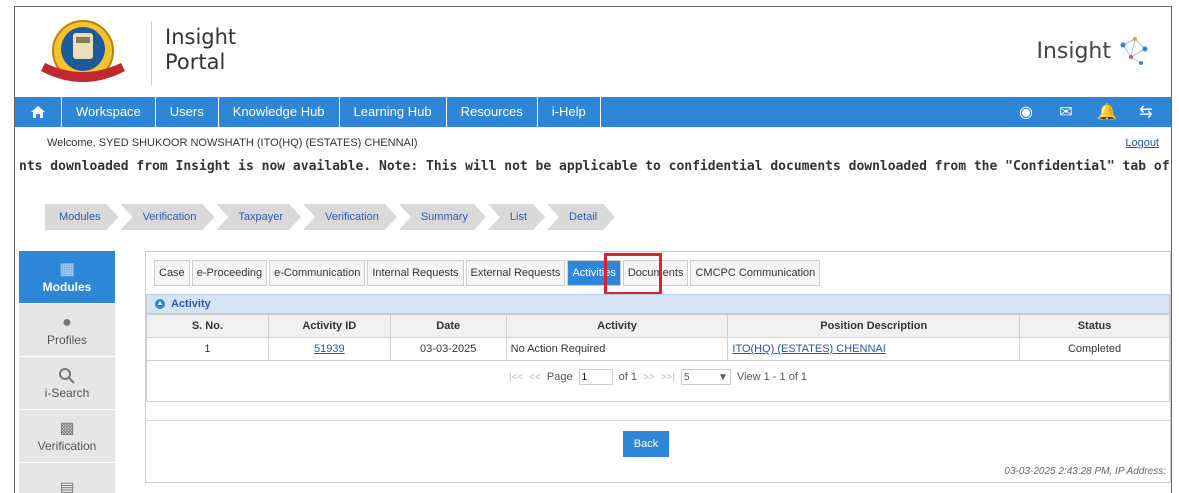  Describe the element at coordinates (646, 444) in the screenshot. I see `back-button: Back` at that location.